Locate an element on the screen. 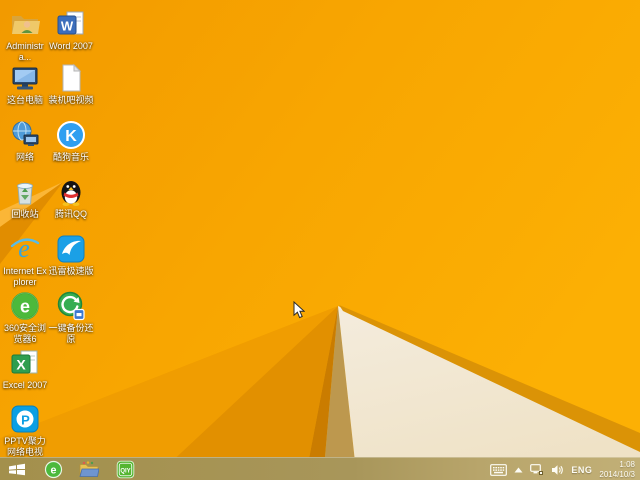 The height and width of the screenshot is (480, 640). excel-icon: X is located at coordinates (24, 362).